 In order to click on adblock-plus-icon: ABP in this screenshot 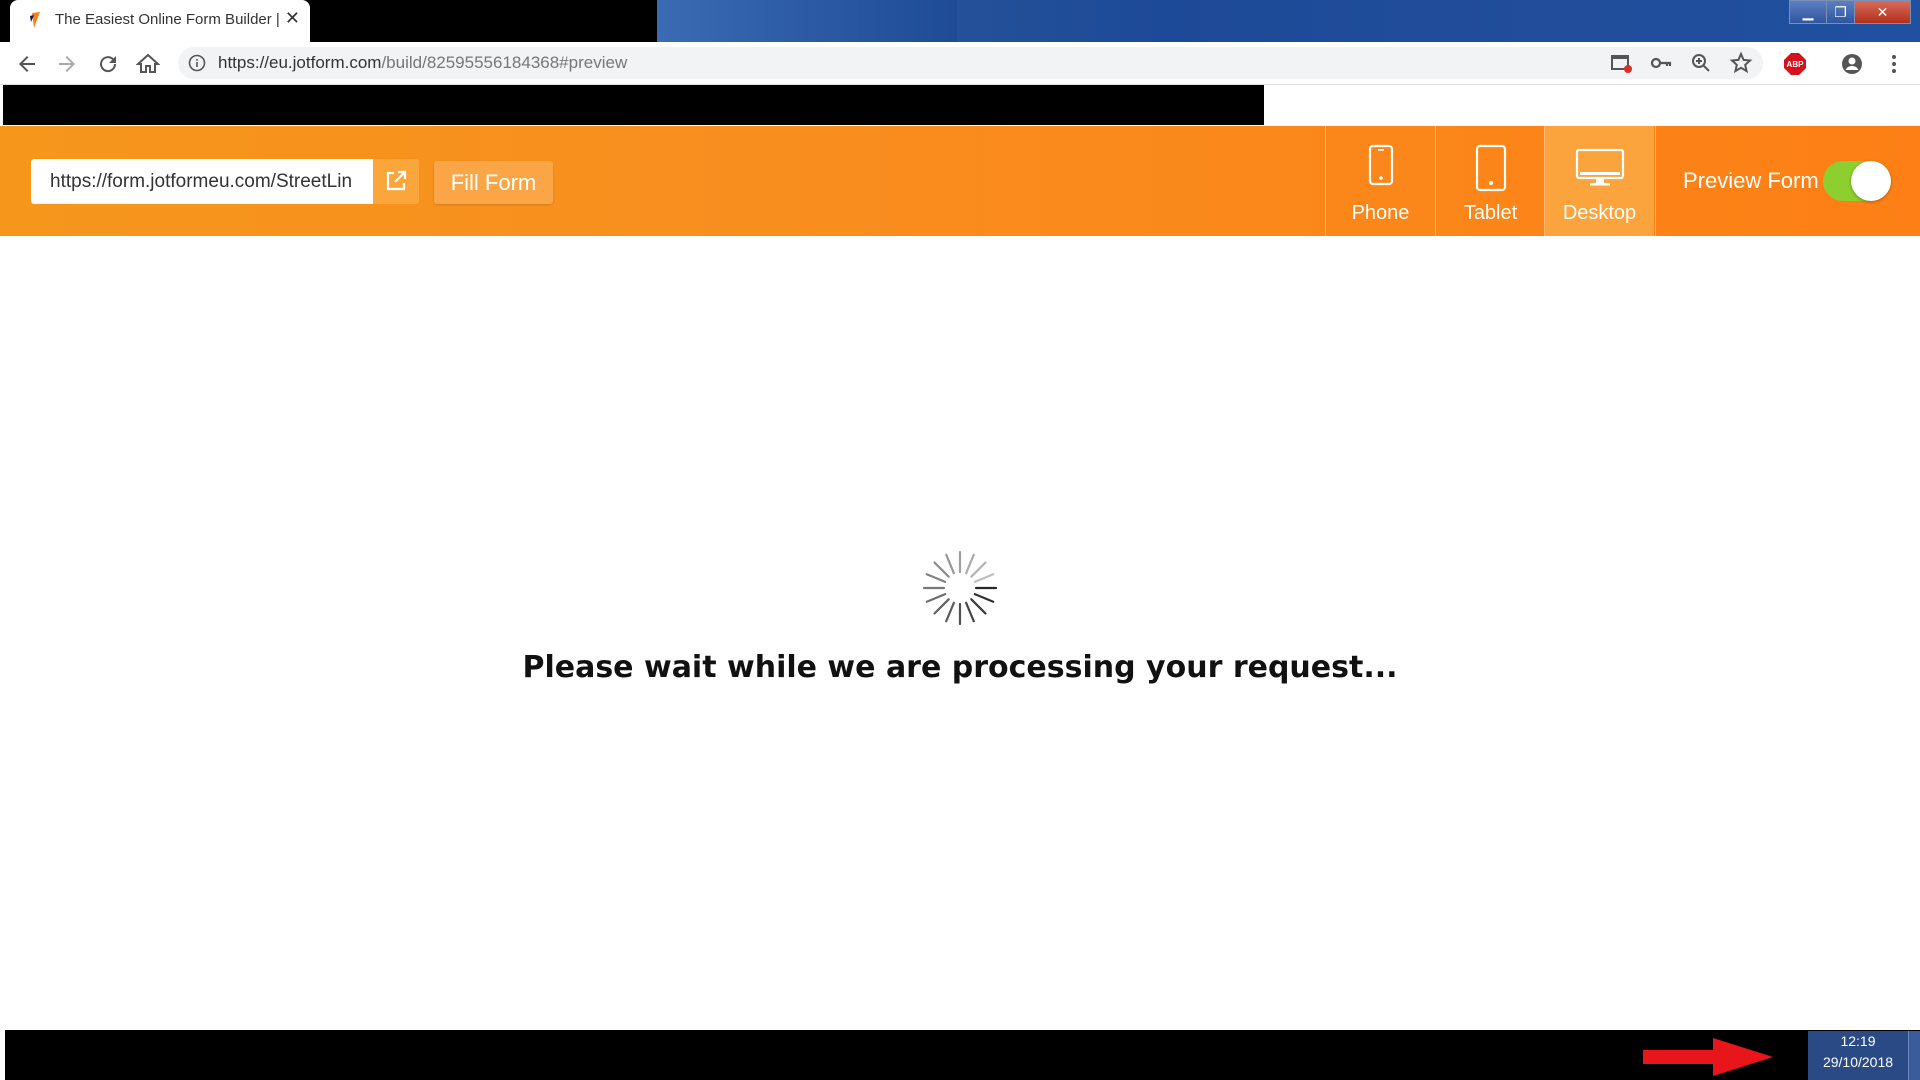, I will do `click(1795, 64)`.